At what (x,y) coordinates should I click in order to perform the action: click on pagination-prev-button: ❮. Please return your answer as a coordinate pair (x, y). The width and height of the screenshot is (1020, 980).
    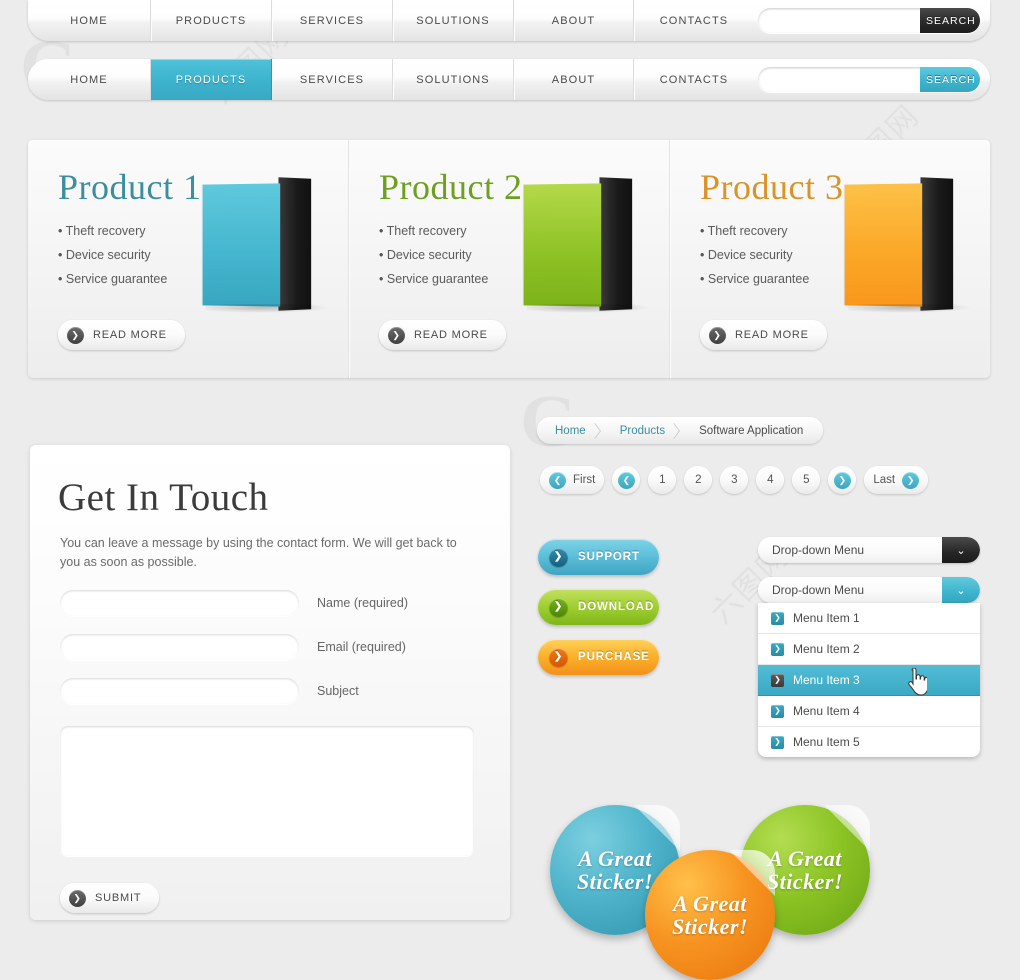
    Looking at the image, I should click on (626, 480).